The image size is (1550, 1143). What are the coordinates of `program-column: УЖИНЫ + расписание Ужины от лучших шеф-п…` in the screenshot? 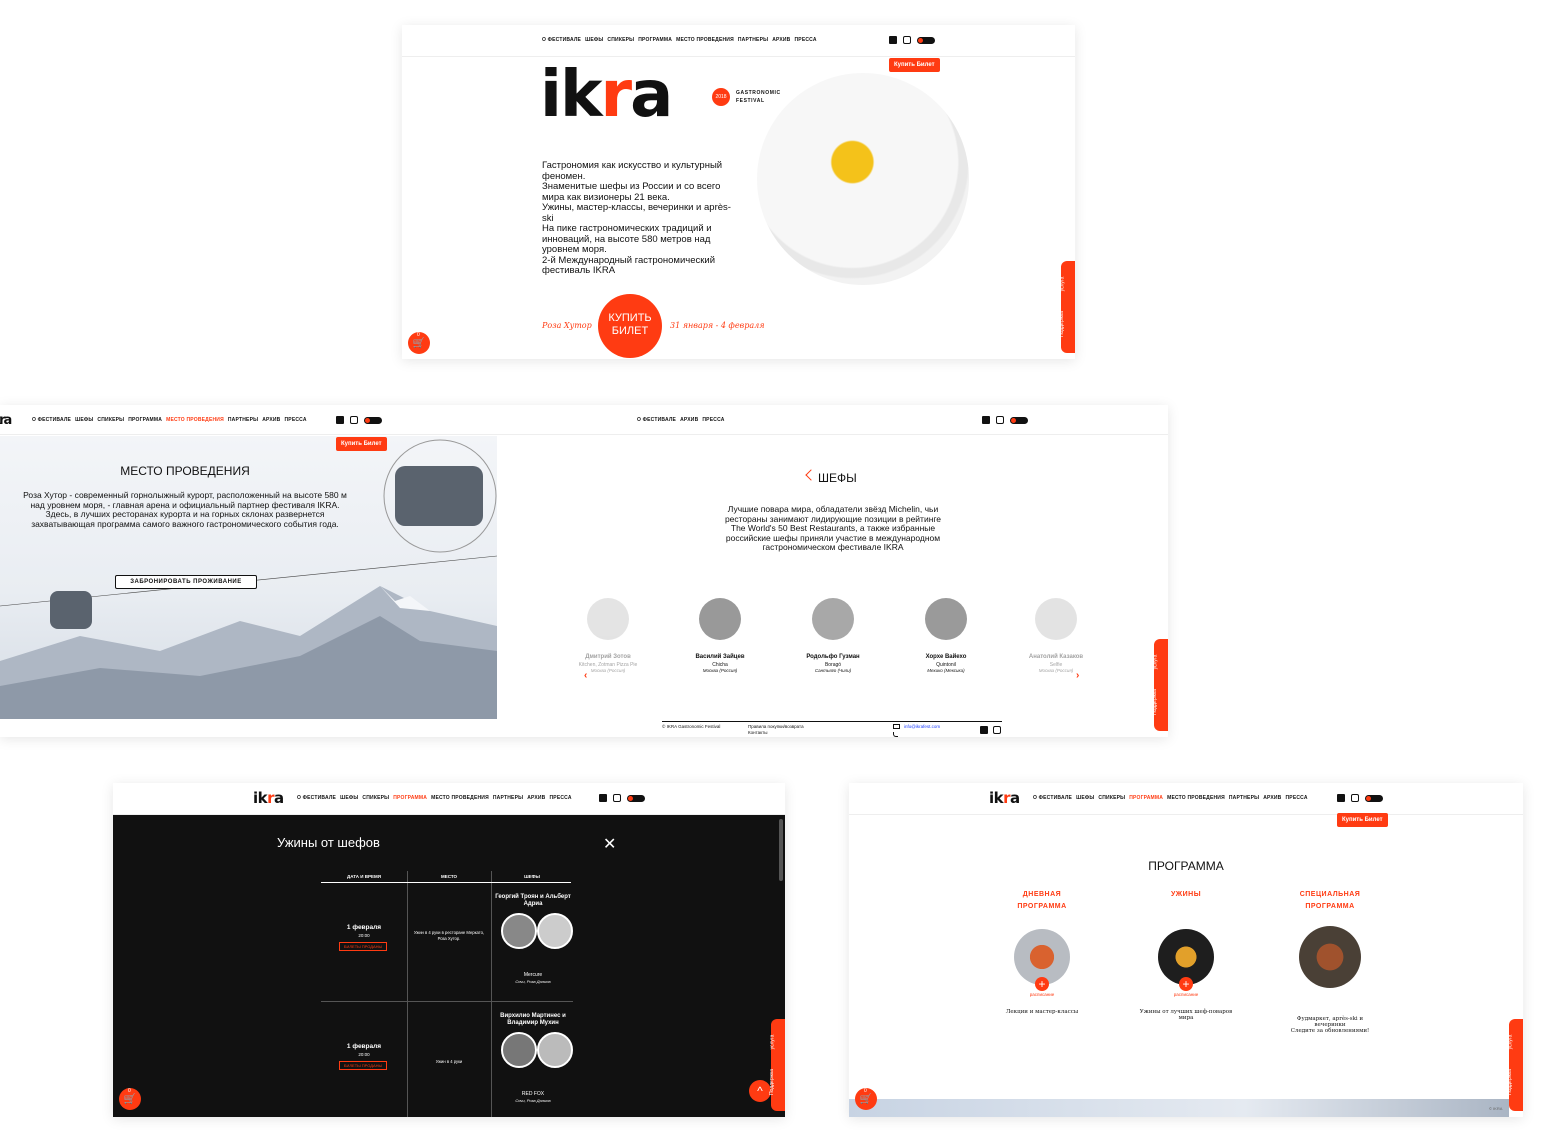 It's located at (1186, 955).